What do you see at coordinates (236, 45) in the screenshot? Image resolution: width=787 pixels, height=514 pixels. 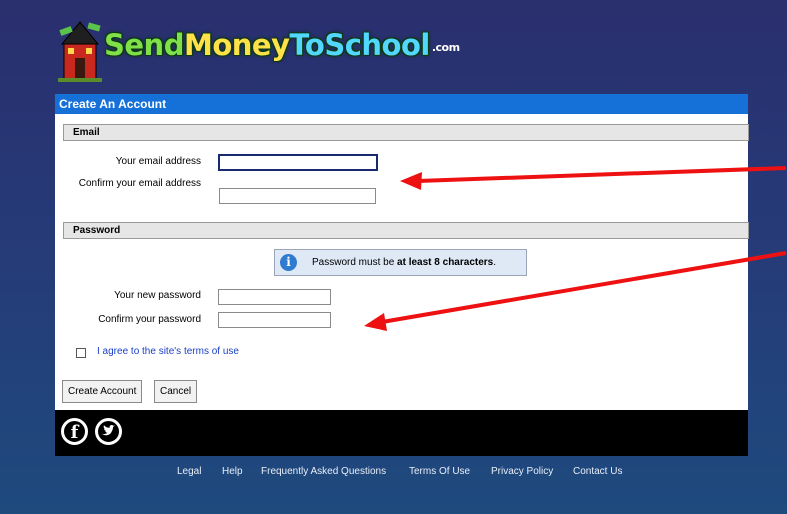 I see `logo-part-money: Money` at bounding box center [236, 45].